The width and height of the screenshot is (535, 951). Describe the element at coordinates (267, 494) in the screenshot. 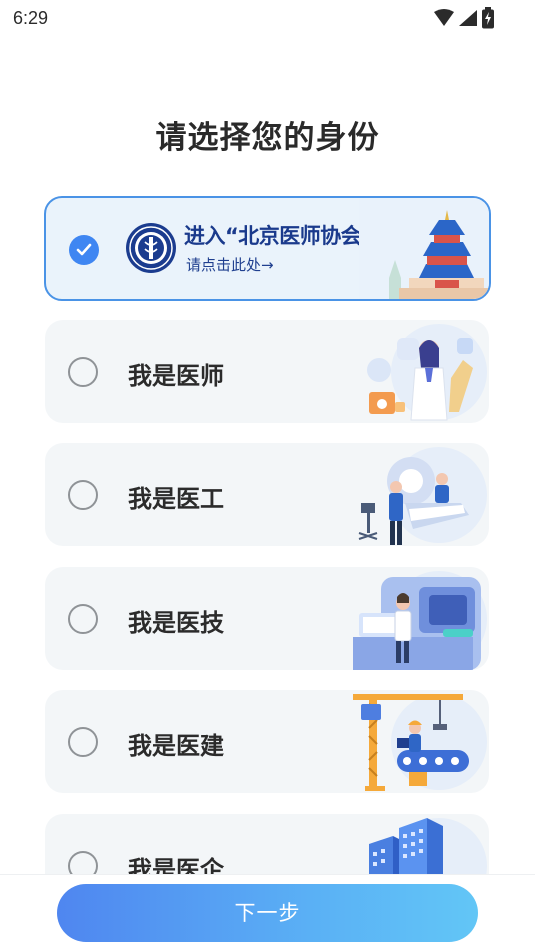

I see `role-card-medical-engineer: 我是医工` at that location.